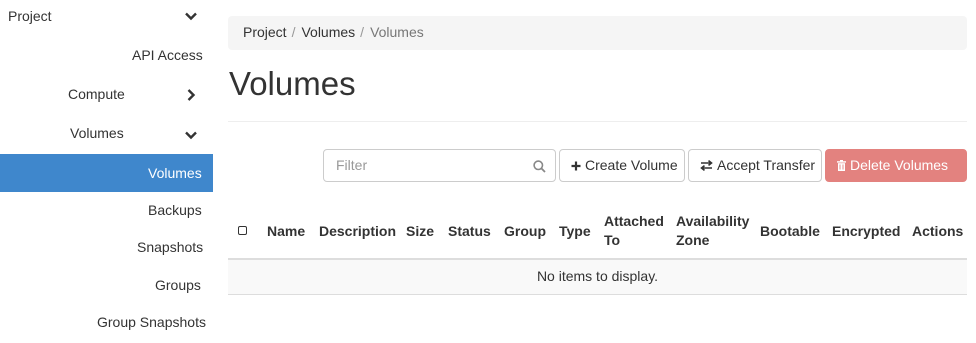  Describe the element at coordinates (866, 231) in the screenshot. I see `column-header-encrypted: Encrypted` at that location.